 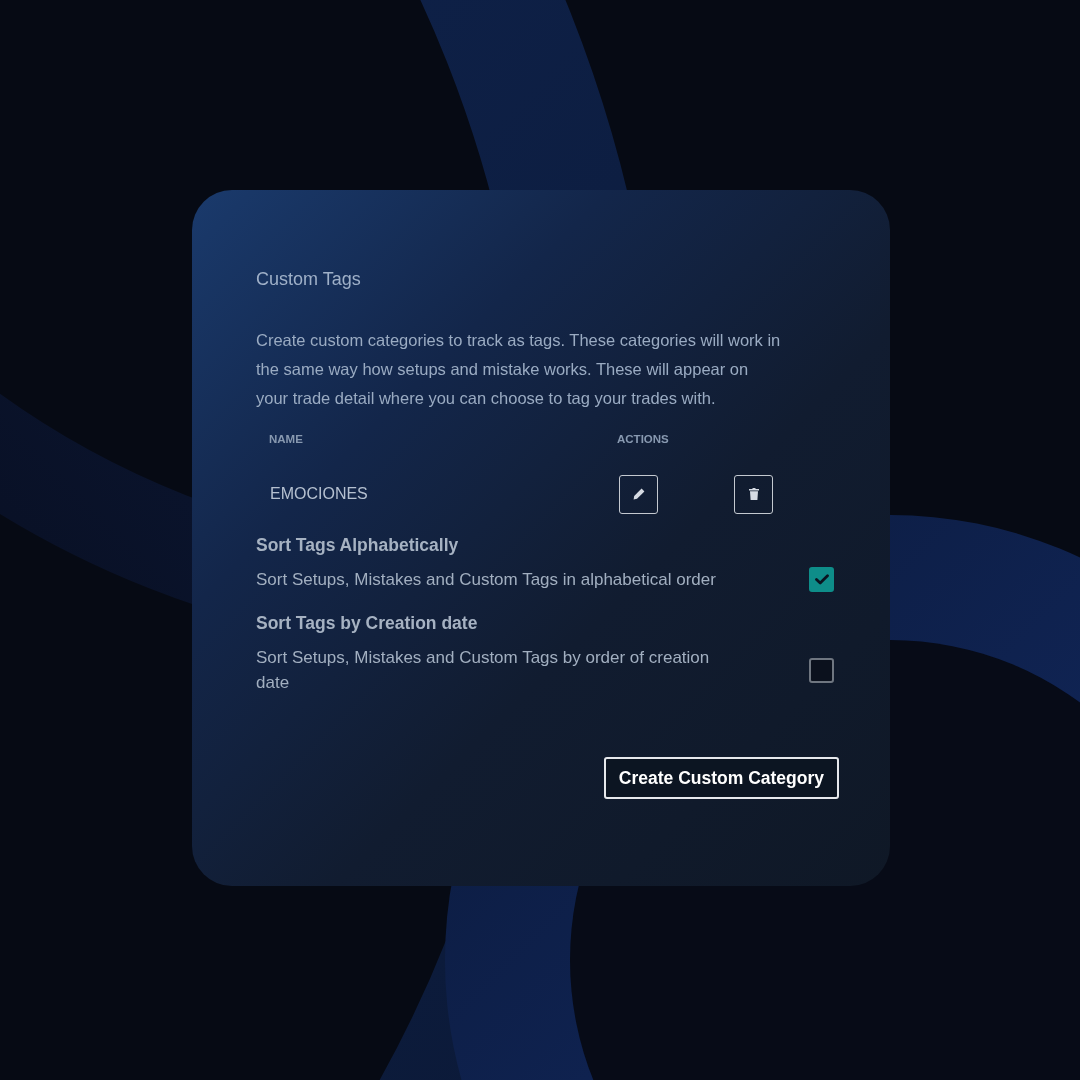 I want to click on trash-icon, so click(x=753, y=494).